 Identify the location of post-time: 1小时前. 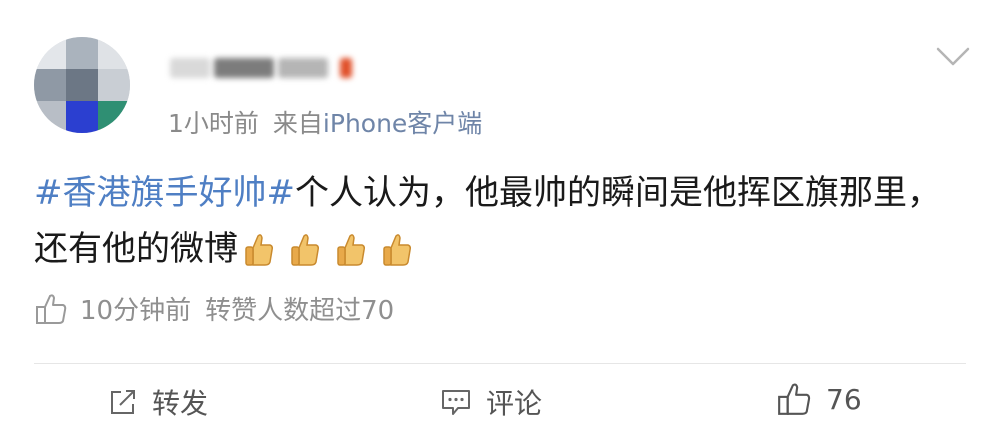
(213, 123).